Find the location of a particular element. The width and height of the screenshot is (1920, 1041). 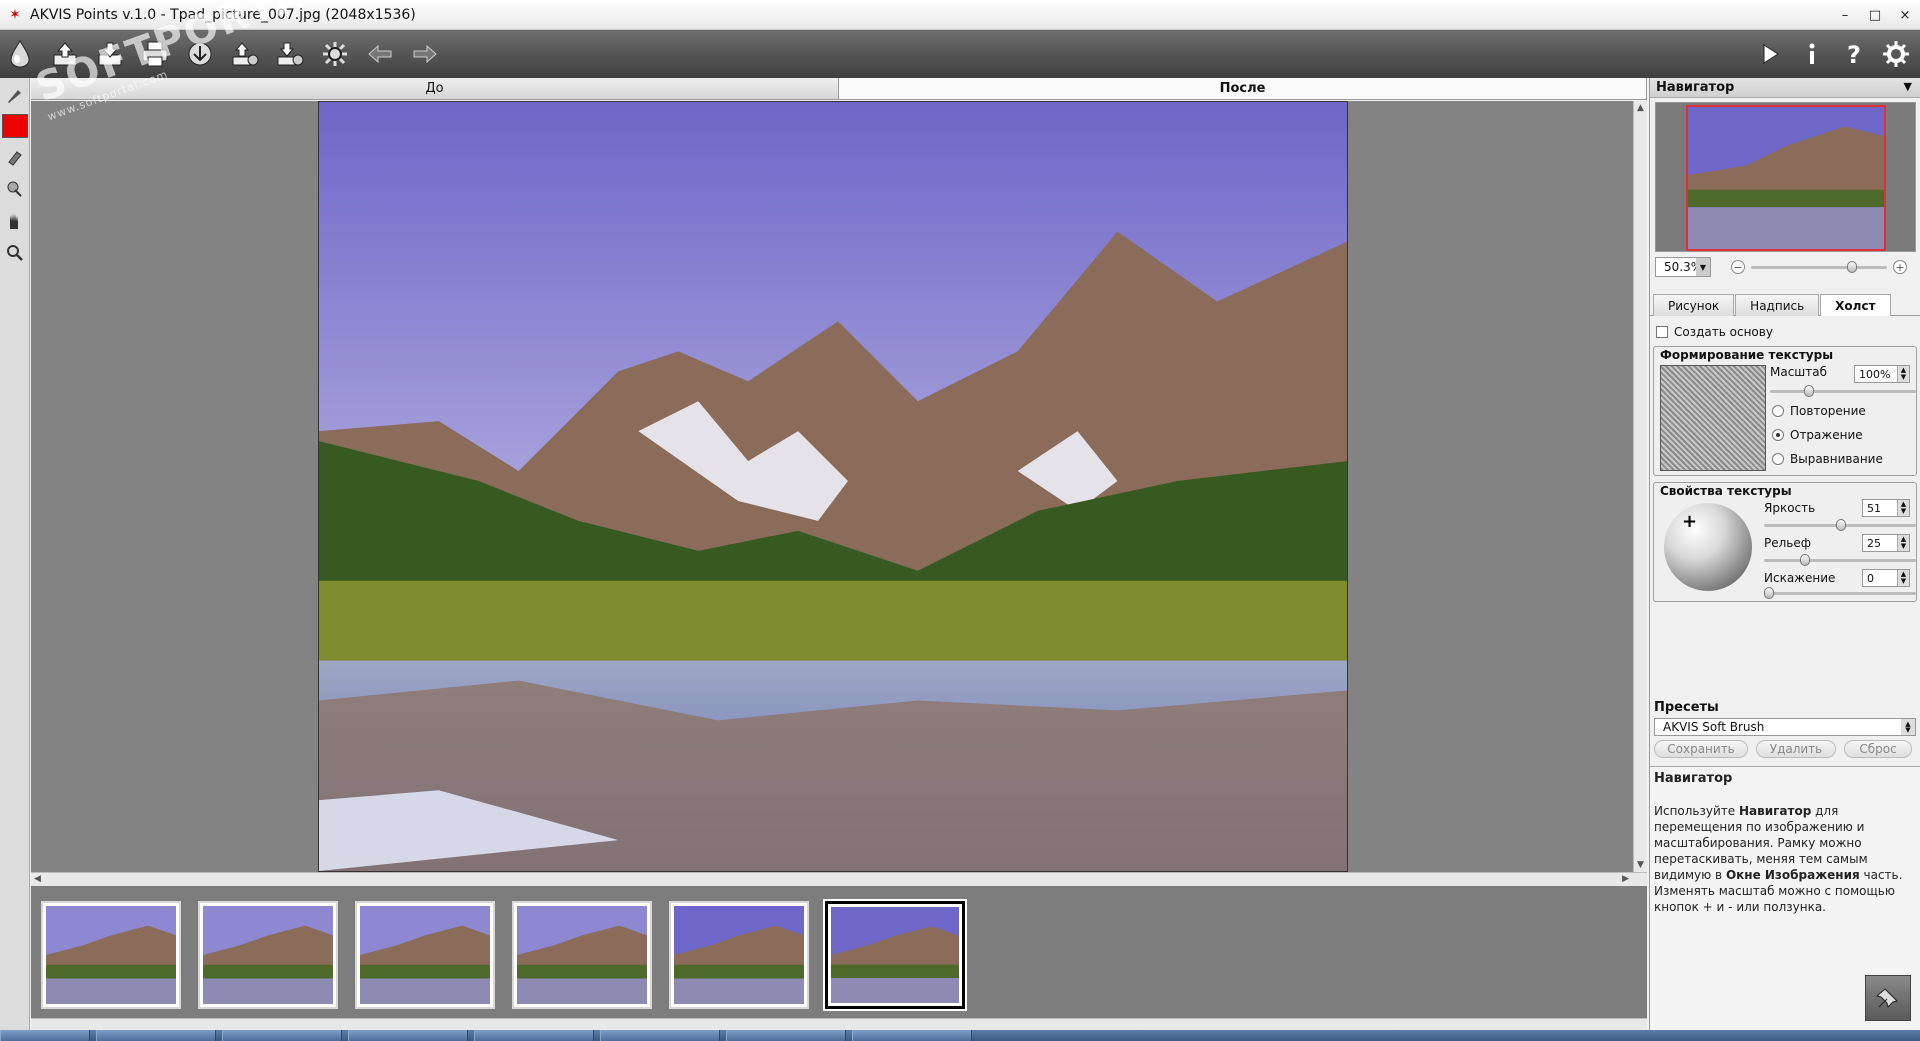

dropdown-arrow-icon: ▼ is located at coordinates (1703, 267).